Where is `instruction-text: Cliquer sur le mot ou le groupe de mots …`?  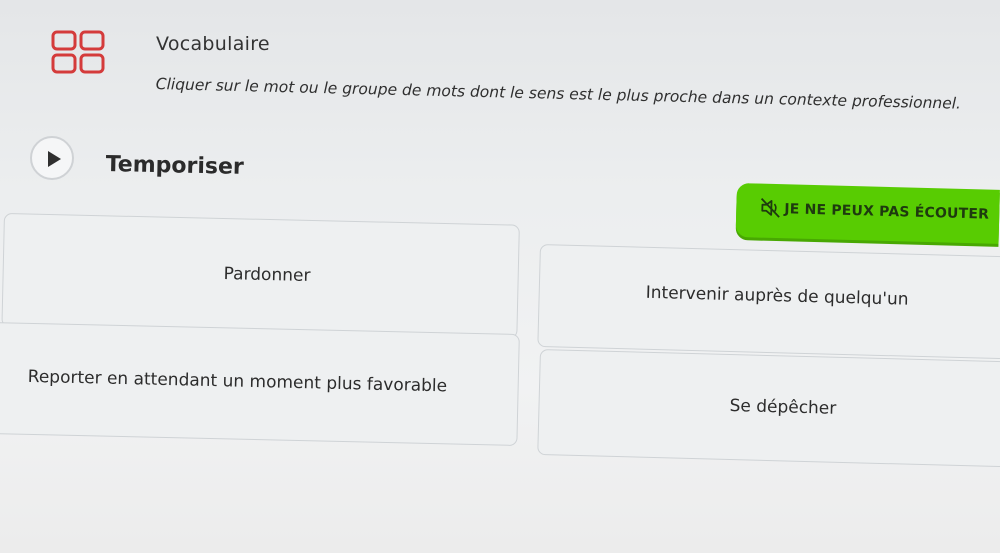
instruction-text: Cliquer sur le mot ou le groupe de mots … is located at coordinates (558, 94).